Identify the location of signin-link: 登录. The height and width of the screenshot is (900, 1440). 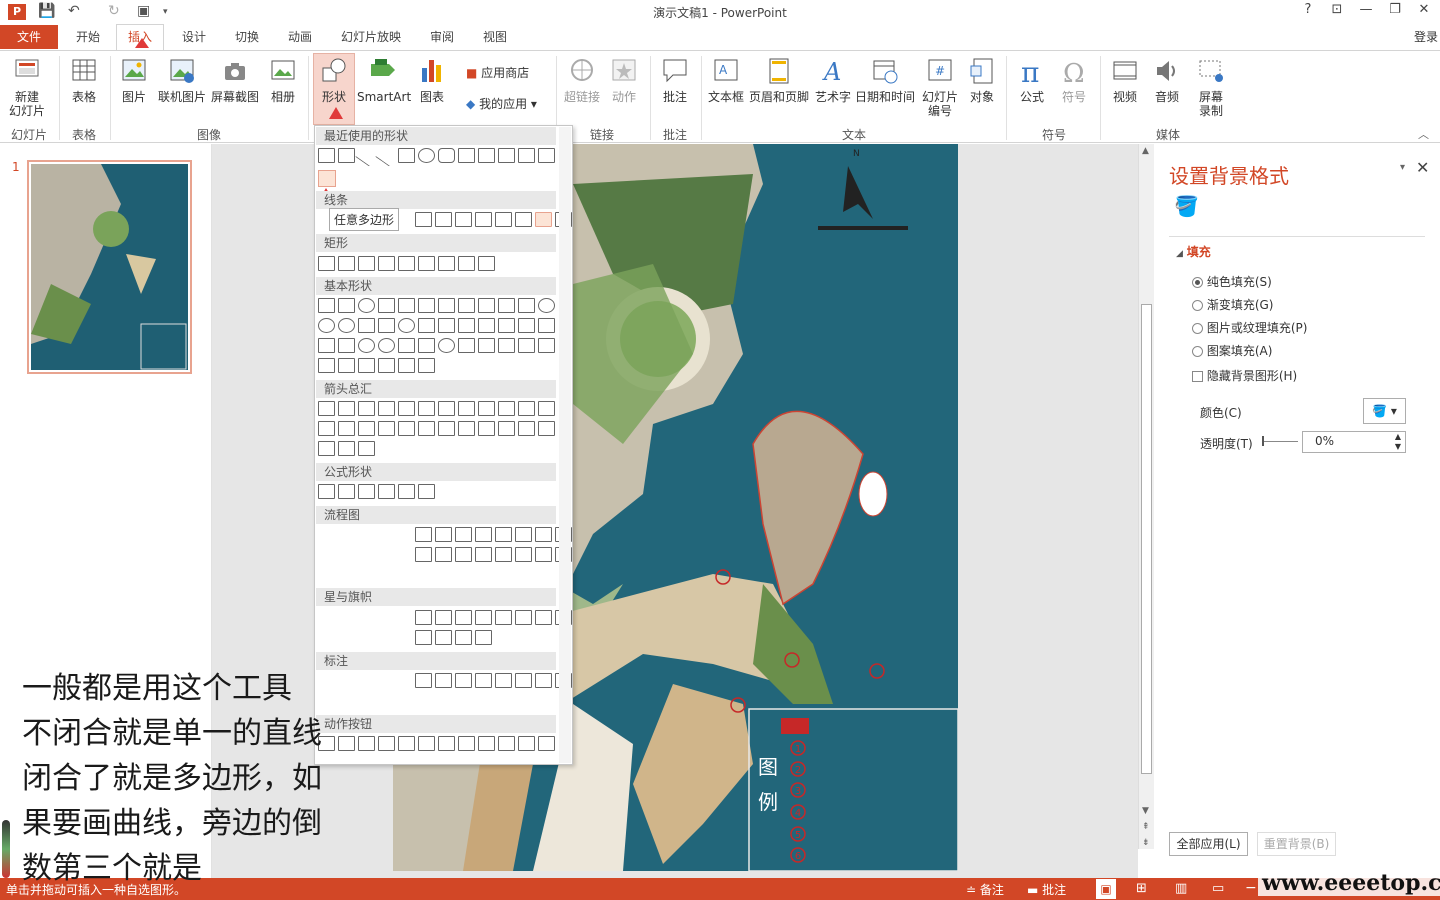
(1426, 36).